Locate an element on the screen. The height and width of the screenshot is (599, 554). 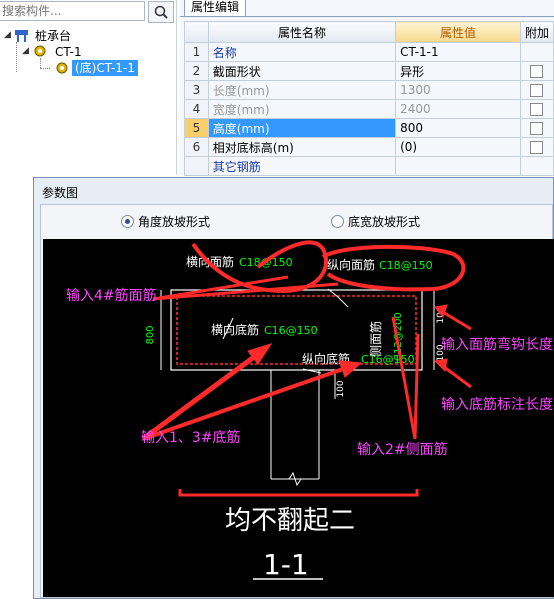
table-row: 3 长度(mm) 1300 is located at coordinates (369, 90).